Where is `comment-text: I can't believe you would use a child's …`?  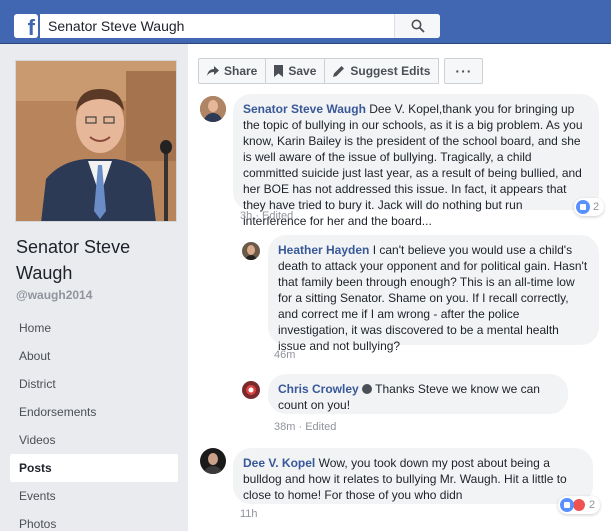
comment-text: I can't believe you would use a child's … is located at coordinates (433, 298).